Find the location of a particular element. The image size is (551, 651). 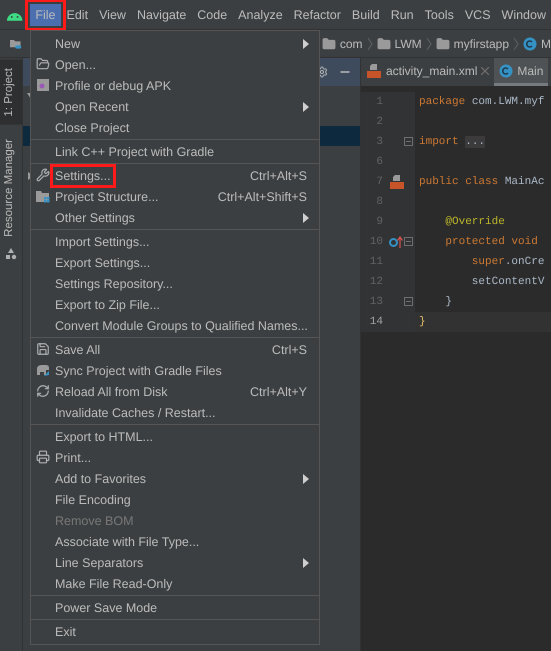

code-line: protected void is located at coordinates (491, 242).